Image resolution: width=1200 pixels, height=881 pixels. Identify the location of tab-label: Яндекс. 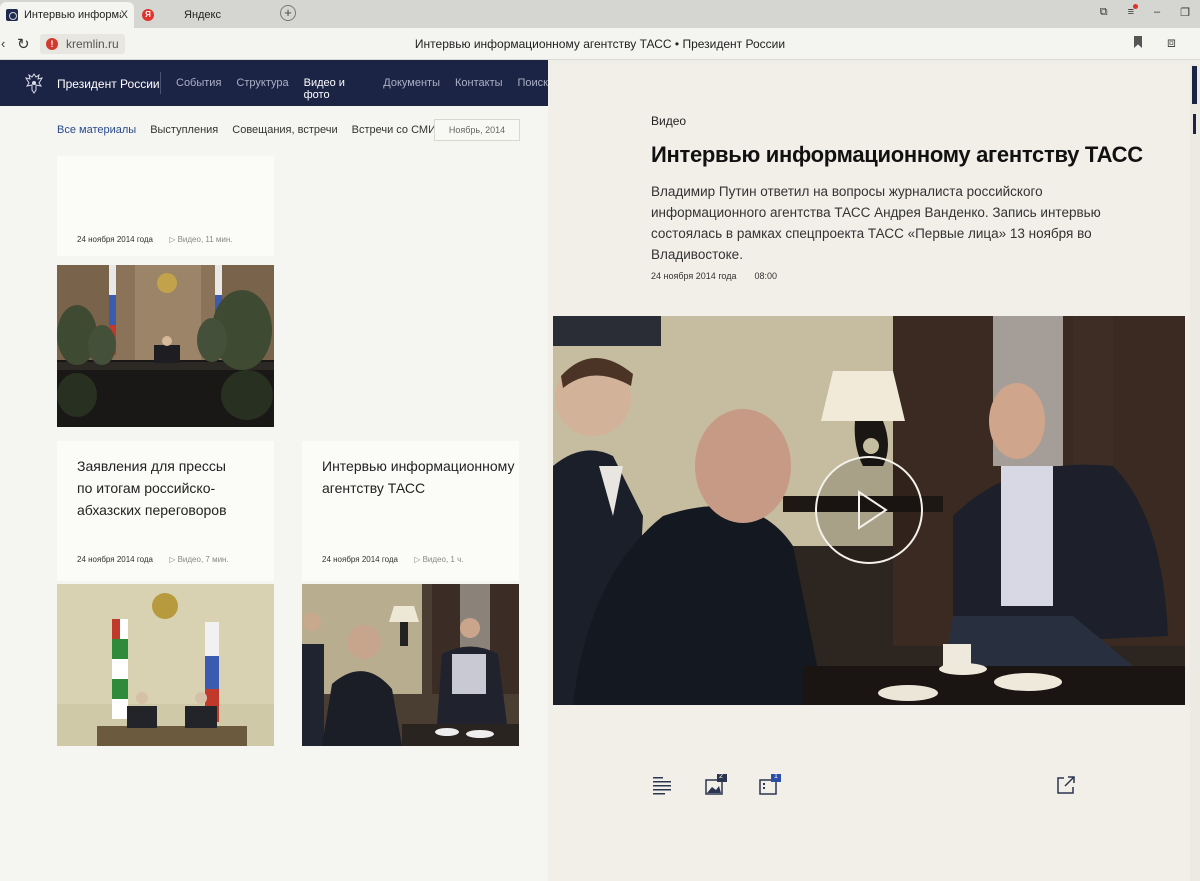
(202, 15).